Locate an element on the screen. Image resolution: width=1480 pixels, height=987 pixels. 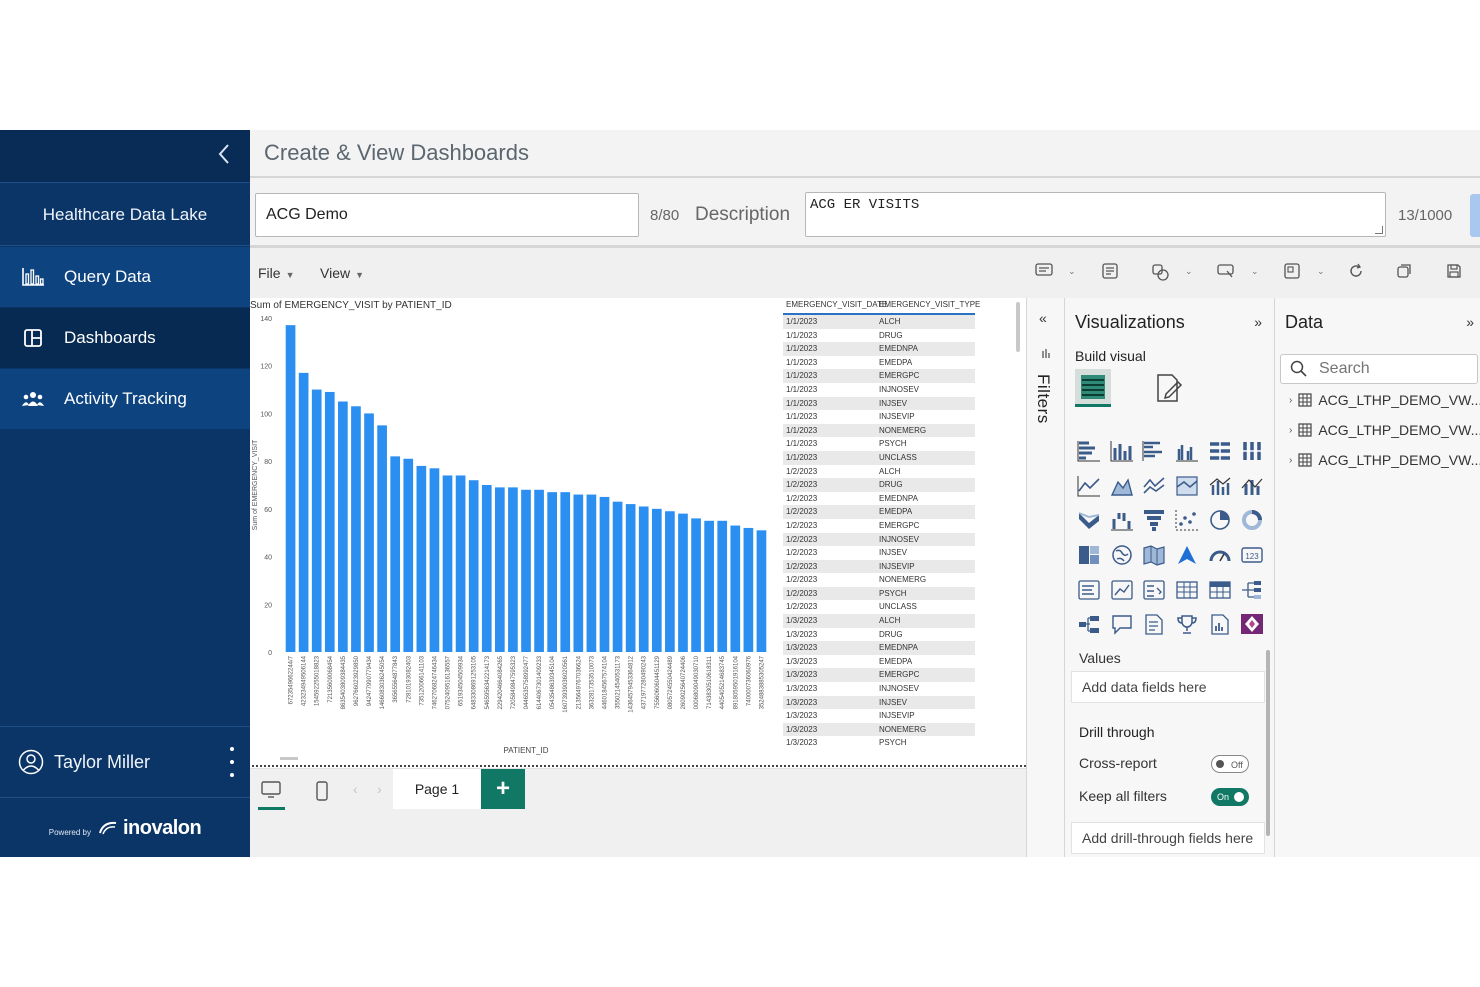
treemap-icon is located at coordinates (1089, 555).